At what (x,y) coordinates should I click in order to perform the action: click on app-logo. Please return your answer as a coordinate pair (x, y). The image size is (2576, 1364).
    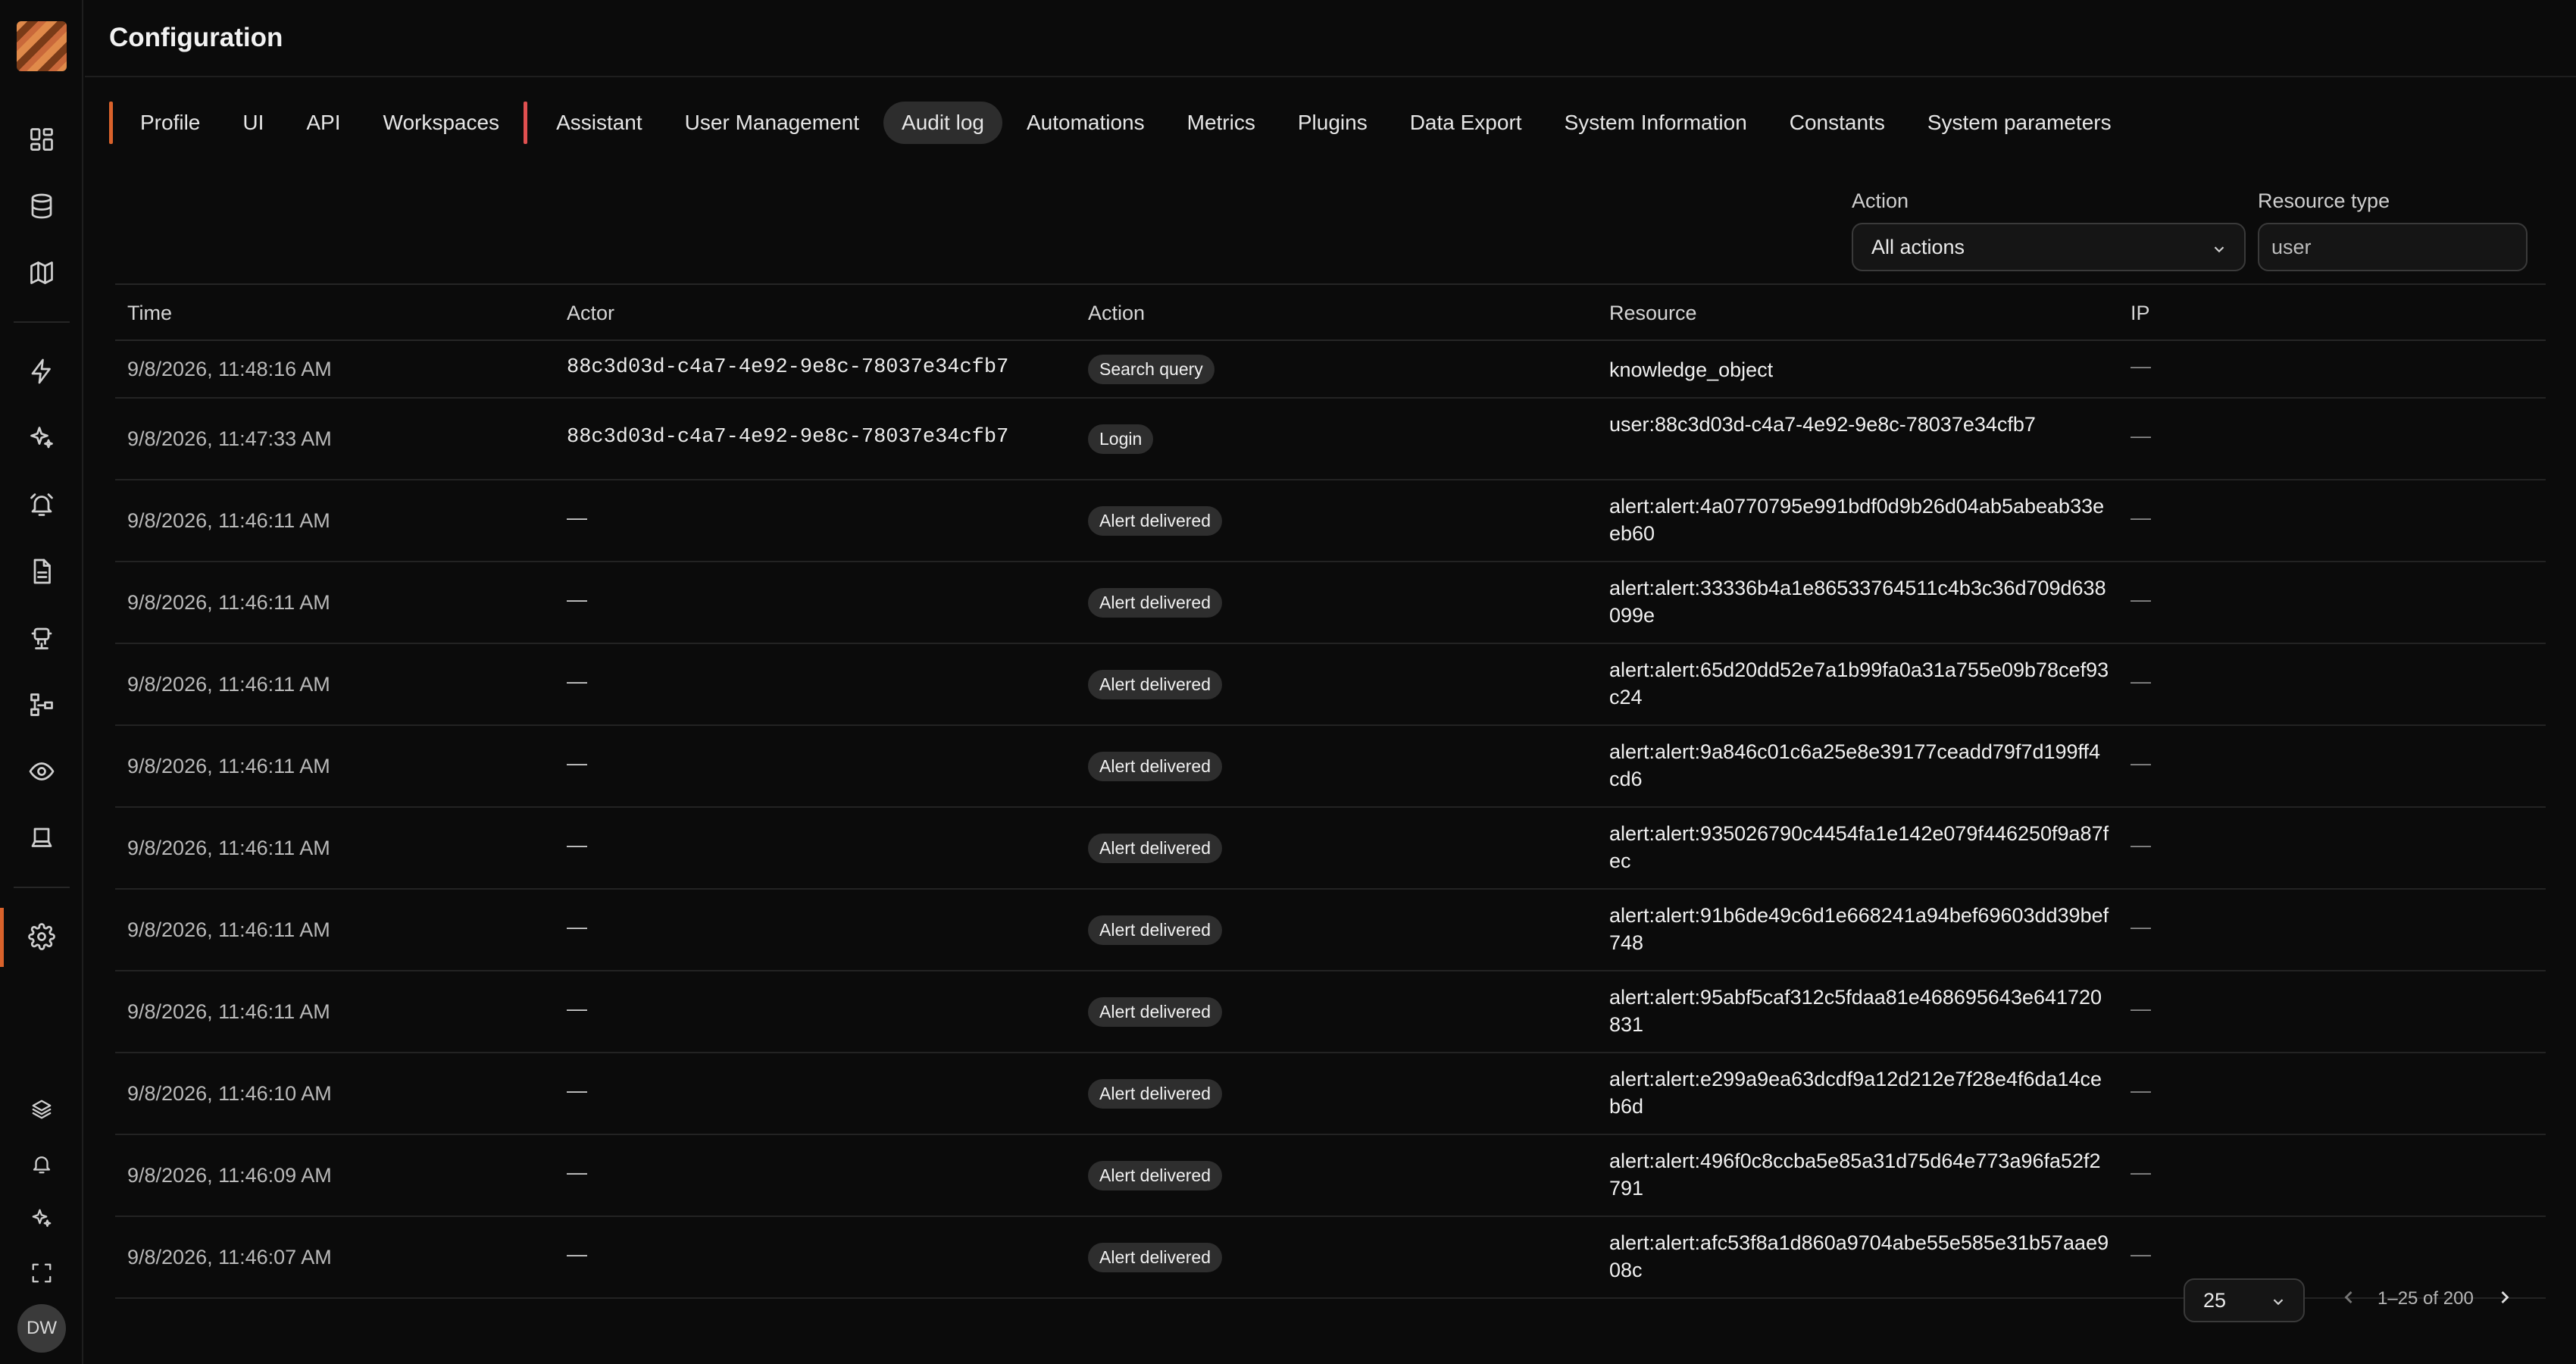
    Looking at the image, I should click on (42, 46).